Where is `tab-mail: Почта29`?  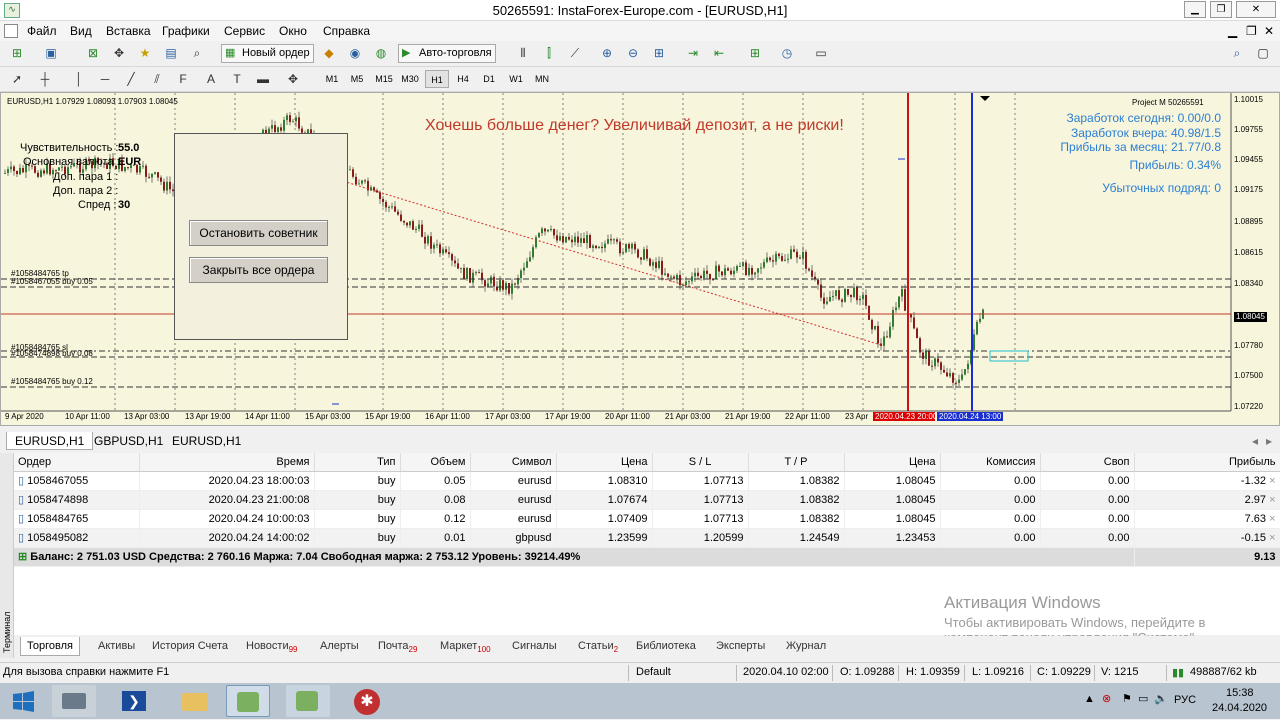
tab-mail: Почта29 is located at coordinates (397, 646).